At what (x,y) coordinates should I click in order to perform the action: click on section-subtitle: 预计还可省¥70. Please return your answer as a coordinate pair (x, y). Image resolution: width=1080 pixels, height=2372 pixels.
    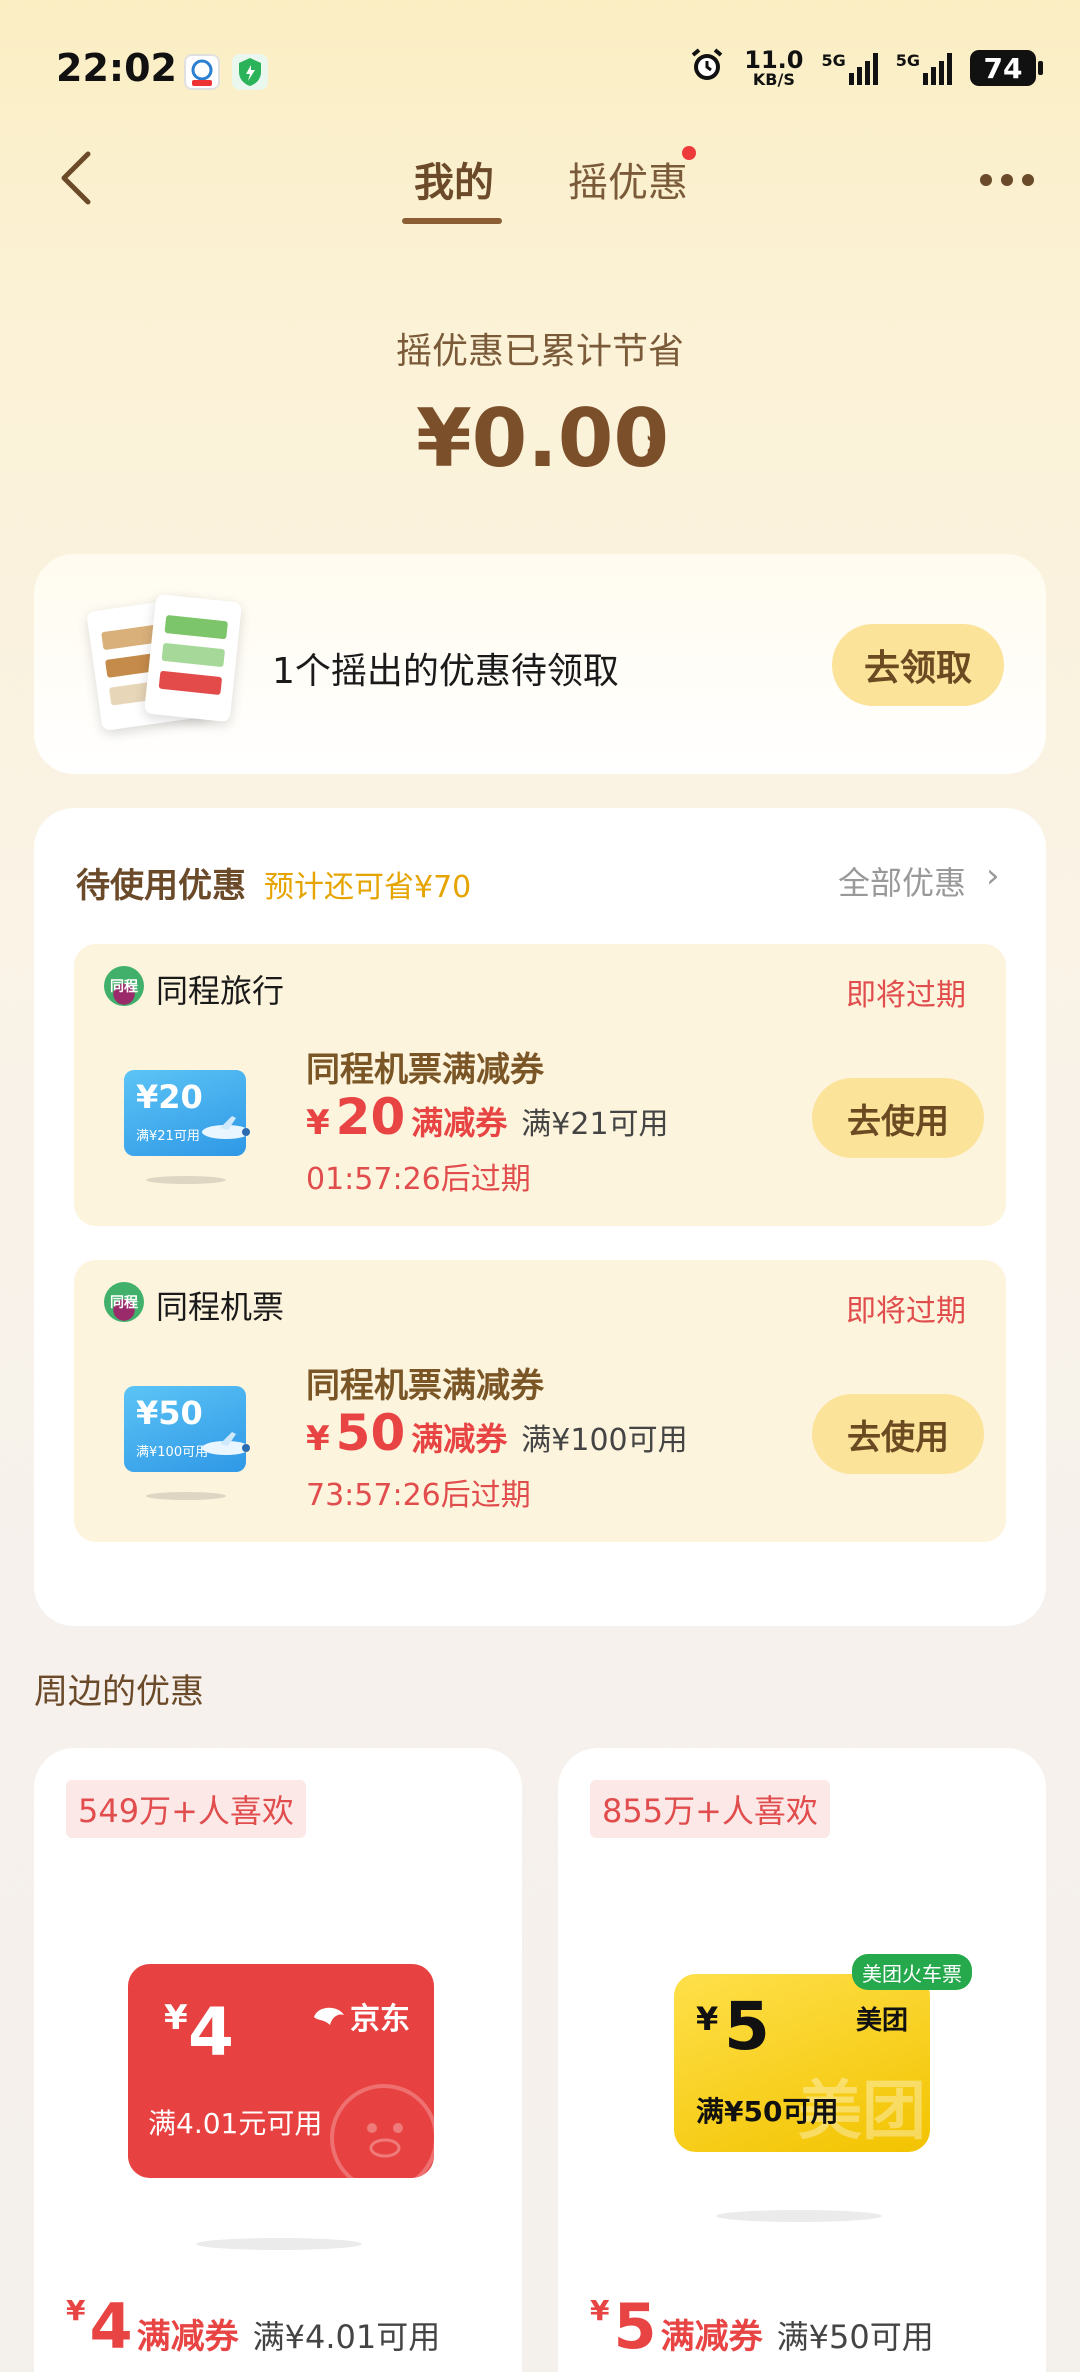
    Looking at the image, I should click on (368, 887).